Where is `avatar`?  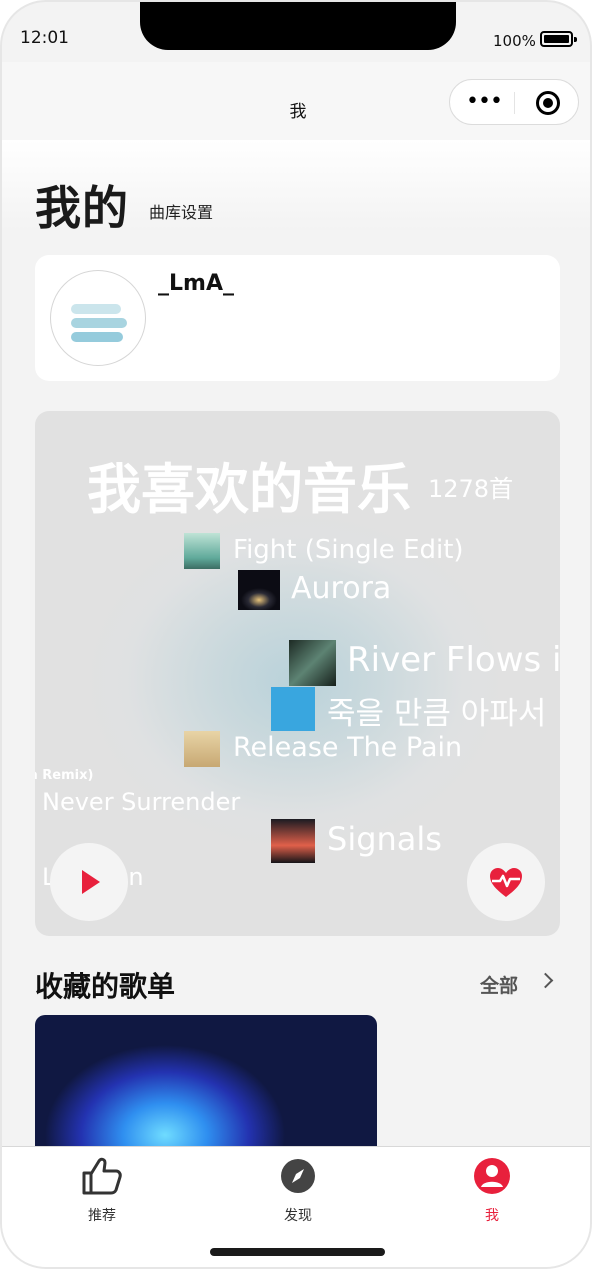 avatar is located at coordinates (98, 318).